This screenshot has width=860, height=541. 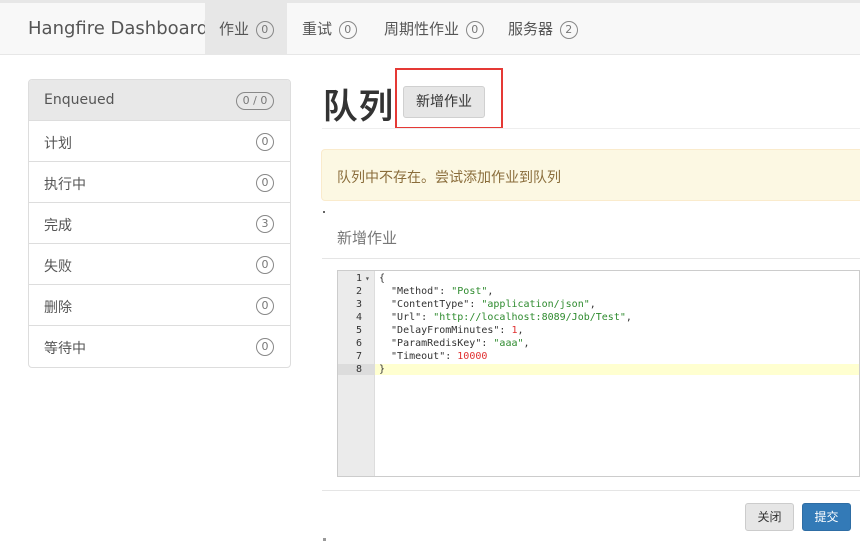 What do you see at coordinates (487, 304) in the screenshot?
I see `code-text: "ContentType": "application/json",` at bounding box center [487, 304].